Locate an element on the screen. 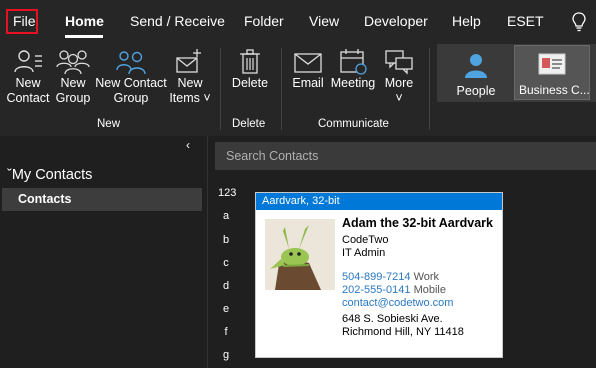  people-view-label: People is located at coordinates (476, 91).